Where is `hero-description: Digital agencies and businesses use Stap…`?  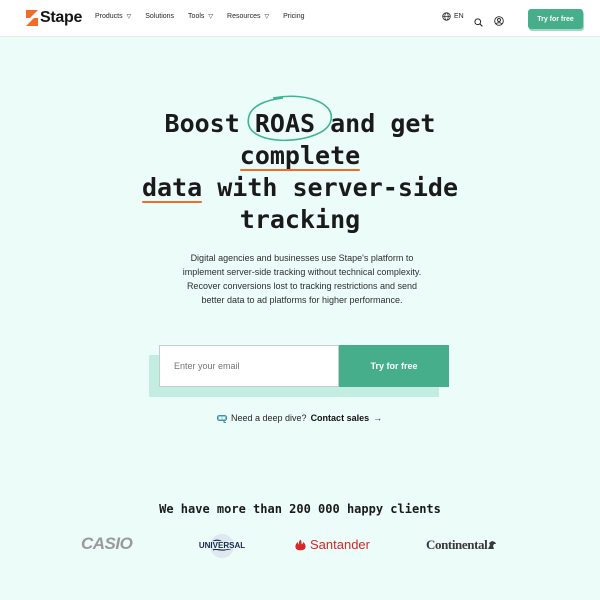 hero-description: Digital agencies and businesses use Stap… is located at coordinates (302, 279).